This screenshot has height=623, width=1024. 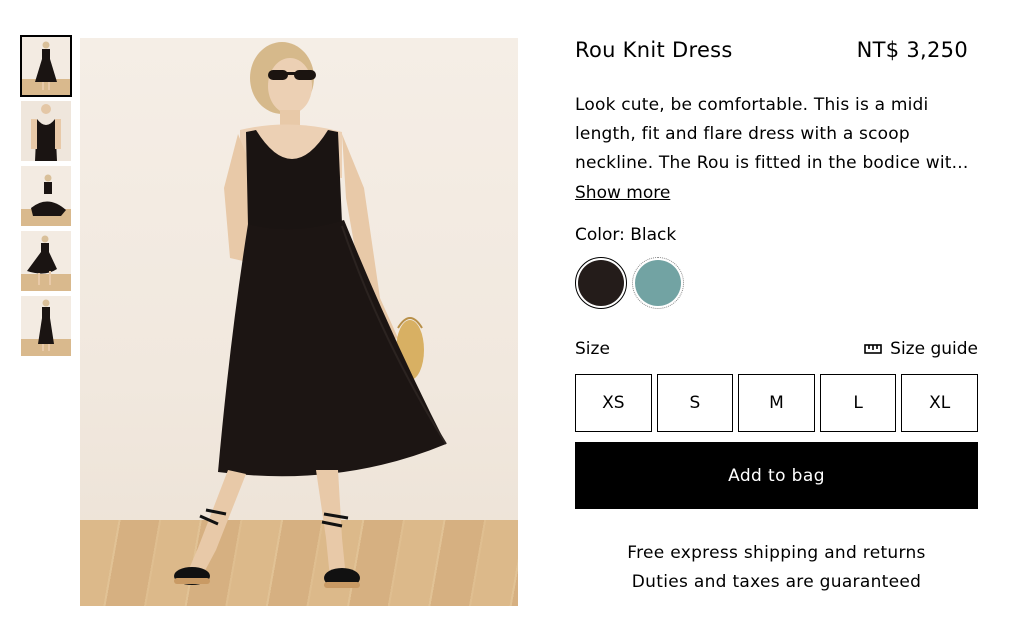 I want to click on swatch-teal, so click(x=658, y=283).